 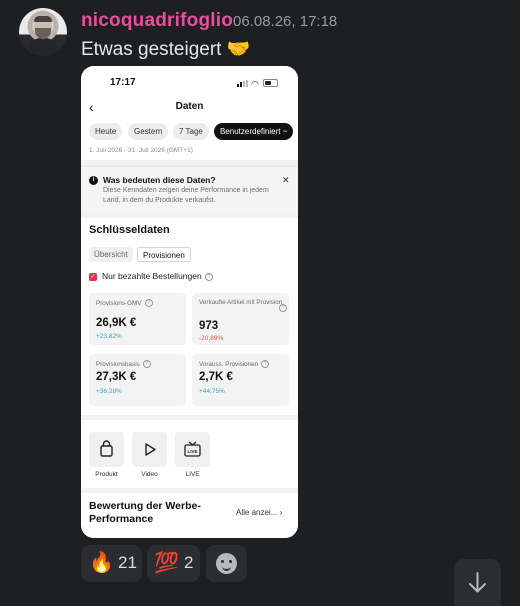 I want to click on live-button: LIVE, so click(x=192, y=449).